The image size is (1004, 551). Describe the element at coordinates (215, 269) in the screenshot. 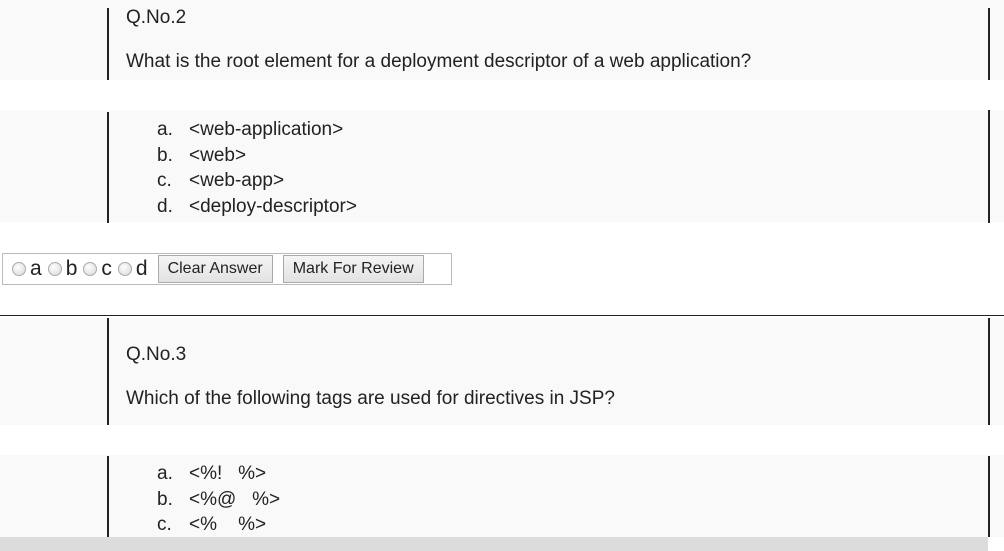

I see `clear-answer-button: Clear Answer` at that location.